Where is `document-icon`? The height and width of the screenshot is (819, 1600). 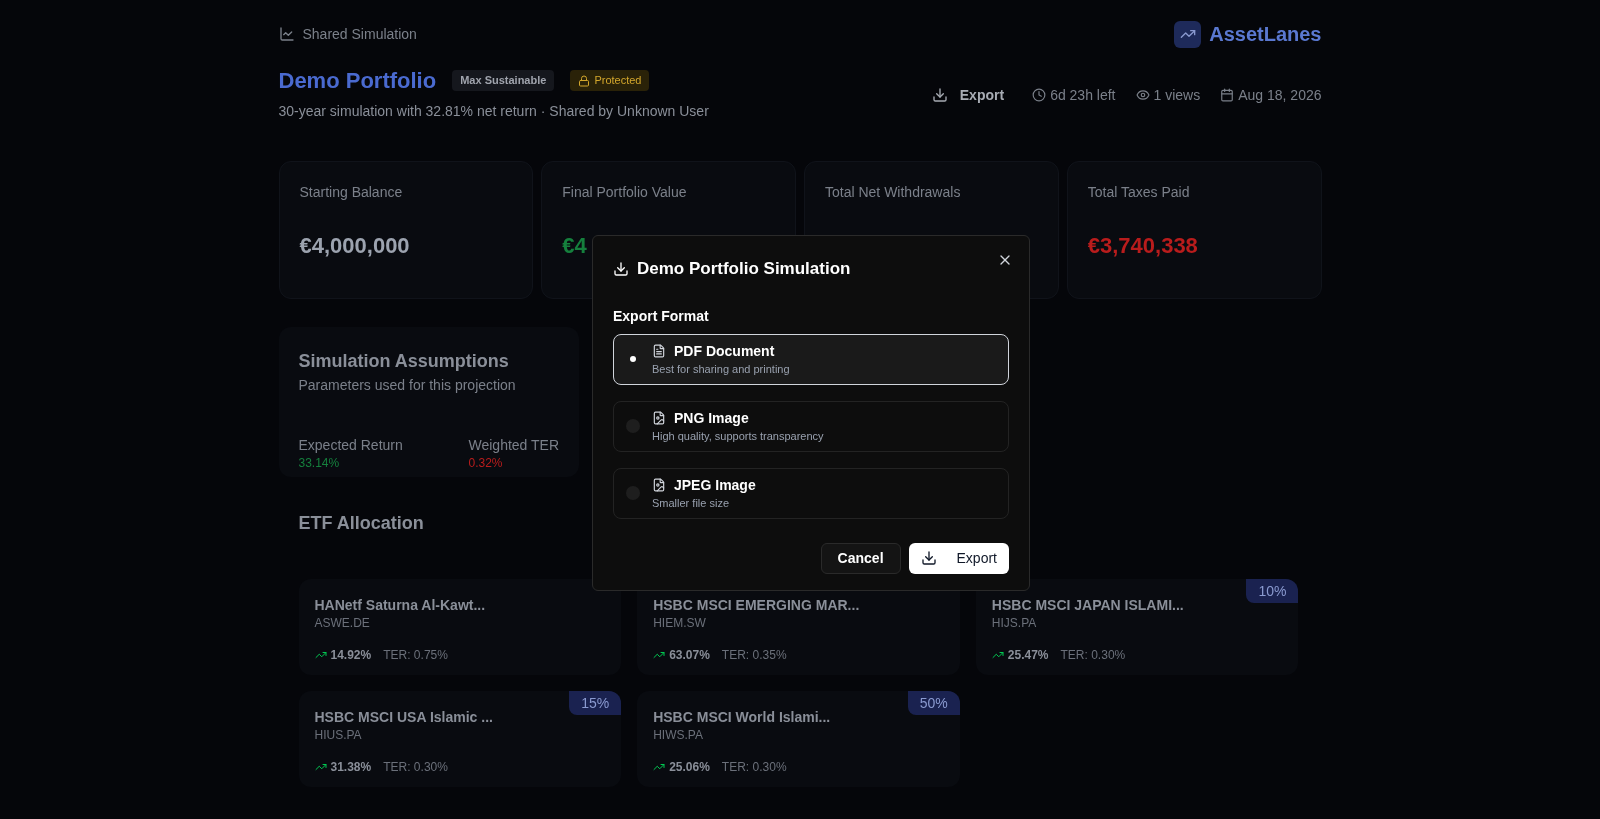
document-icon is located at coordinates (659, 350).